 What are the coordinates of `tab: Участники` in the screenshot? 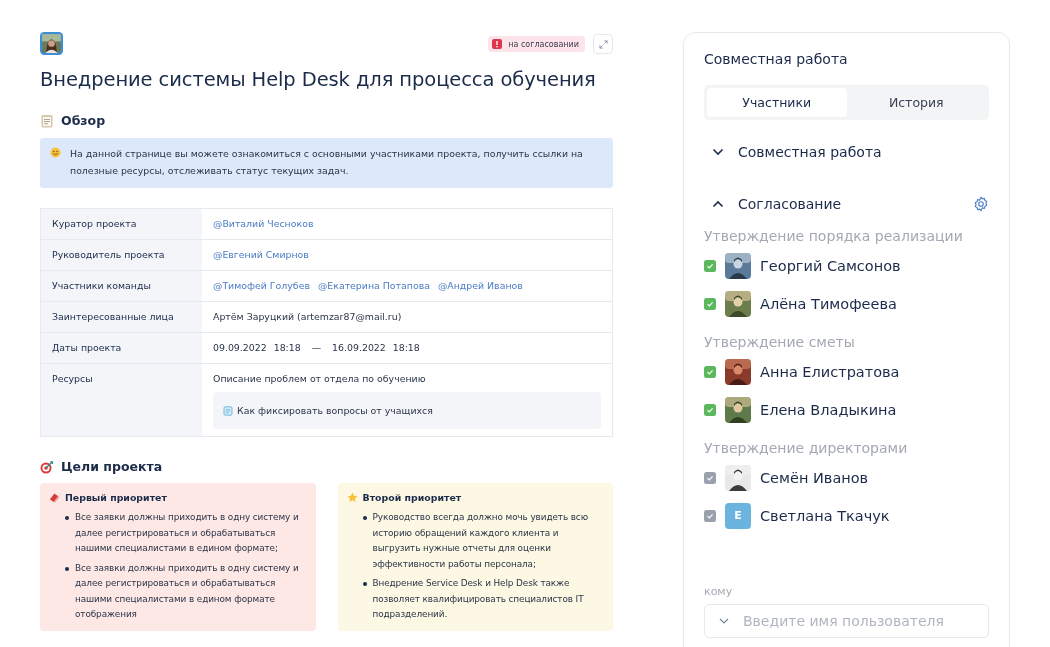 It's located at (777, 102).